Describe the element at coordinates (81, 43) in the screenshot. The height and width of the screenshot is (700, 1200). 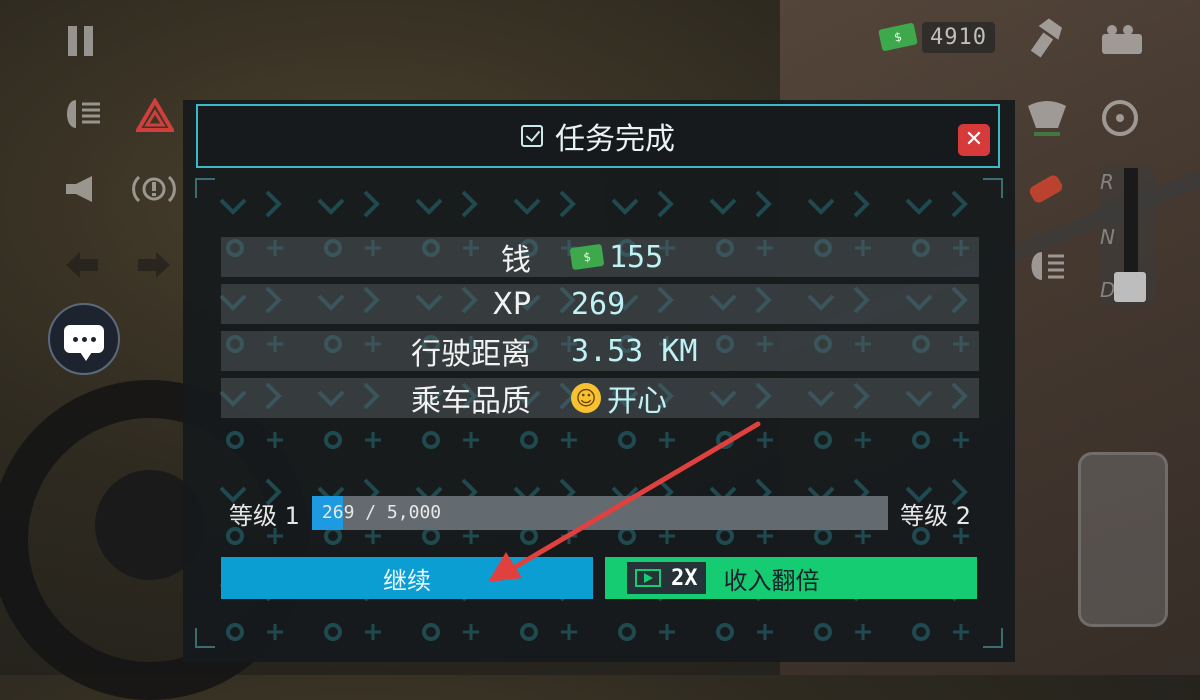
I see `pause-icon` at that location.